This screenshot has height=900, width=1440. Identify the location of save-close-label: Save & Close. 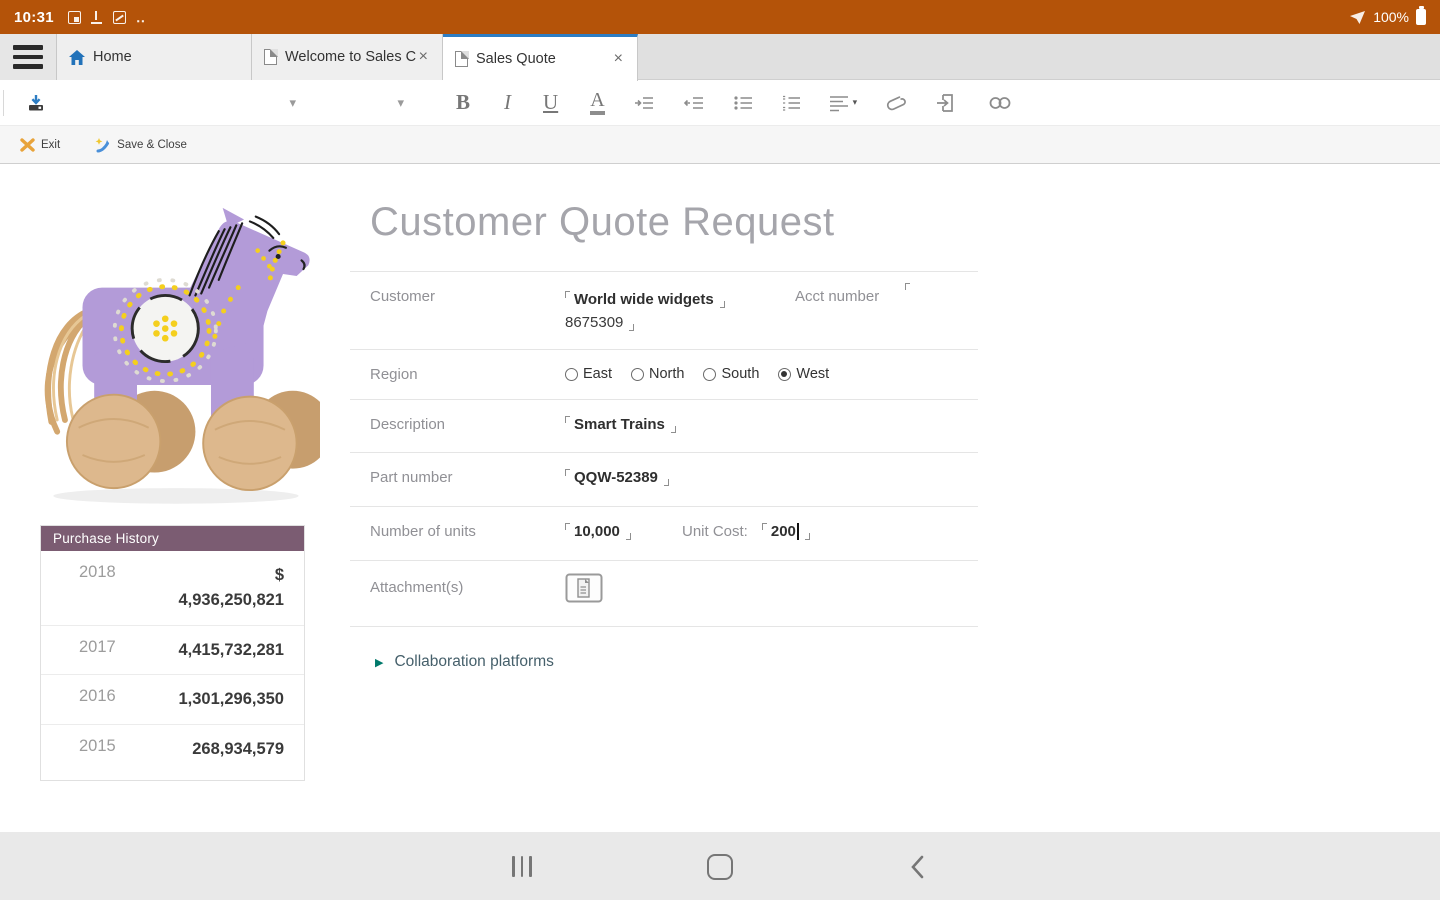
(152, 144).